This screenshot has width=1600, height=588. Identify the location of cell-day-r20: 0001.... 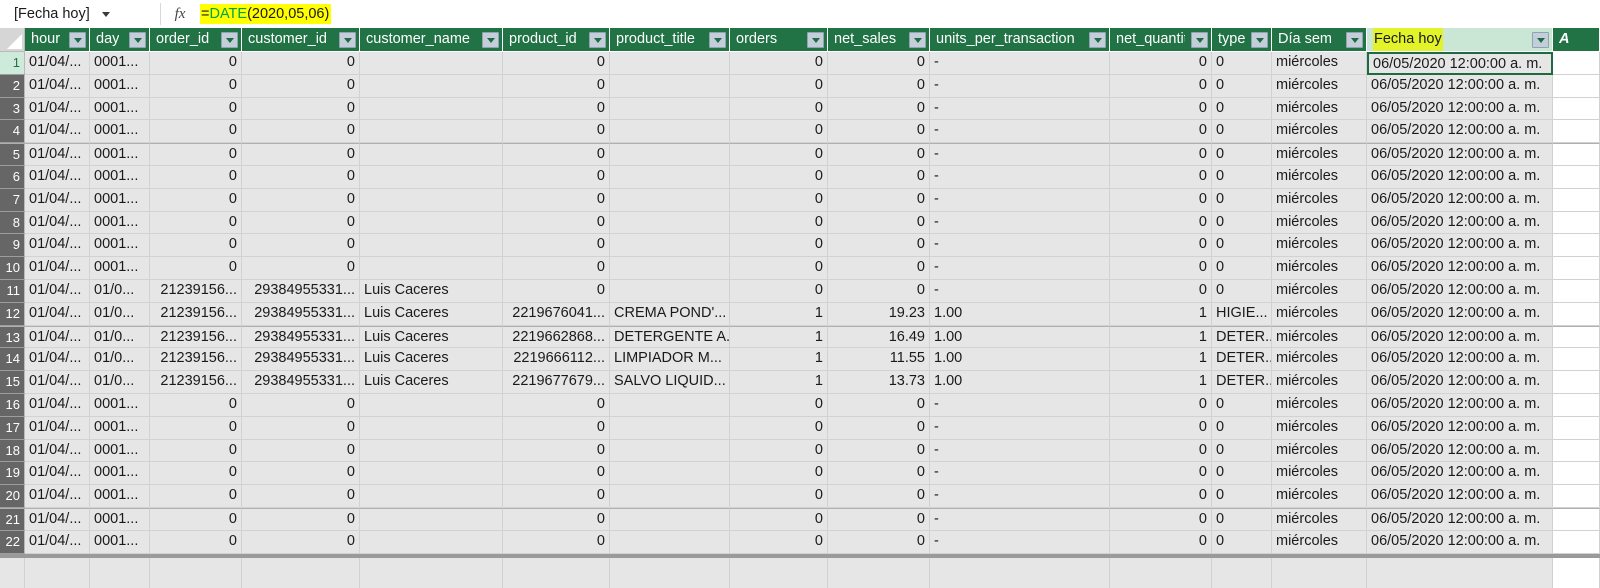
(120, 496).